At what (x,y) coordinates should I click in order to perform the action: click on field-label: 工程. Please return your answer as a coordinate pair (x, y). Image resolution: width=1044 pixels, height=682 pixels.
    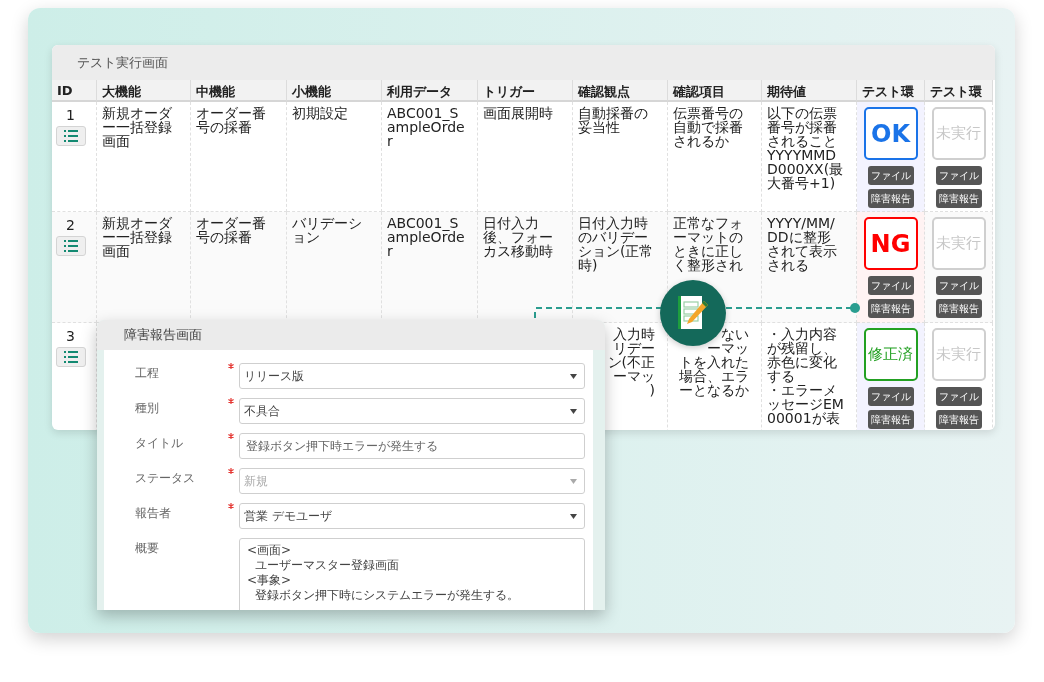
    Looking at the image, I should click on (147, 373).